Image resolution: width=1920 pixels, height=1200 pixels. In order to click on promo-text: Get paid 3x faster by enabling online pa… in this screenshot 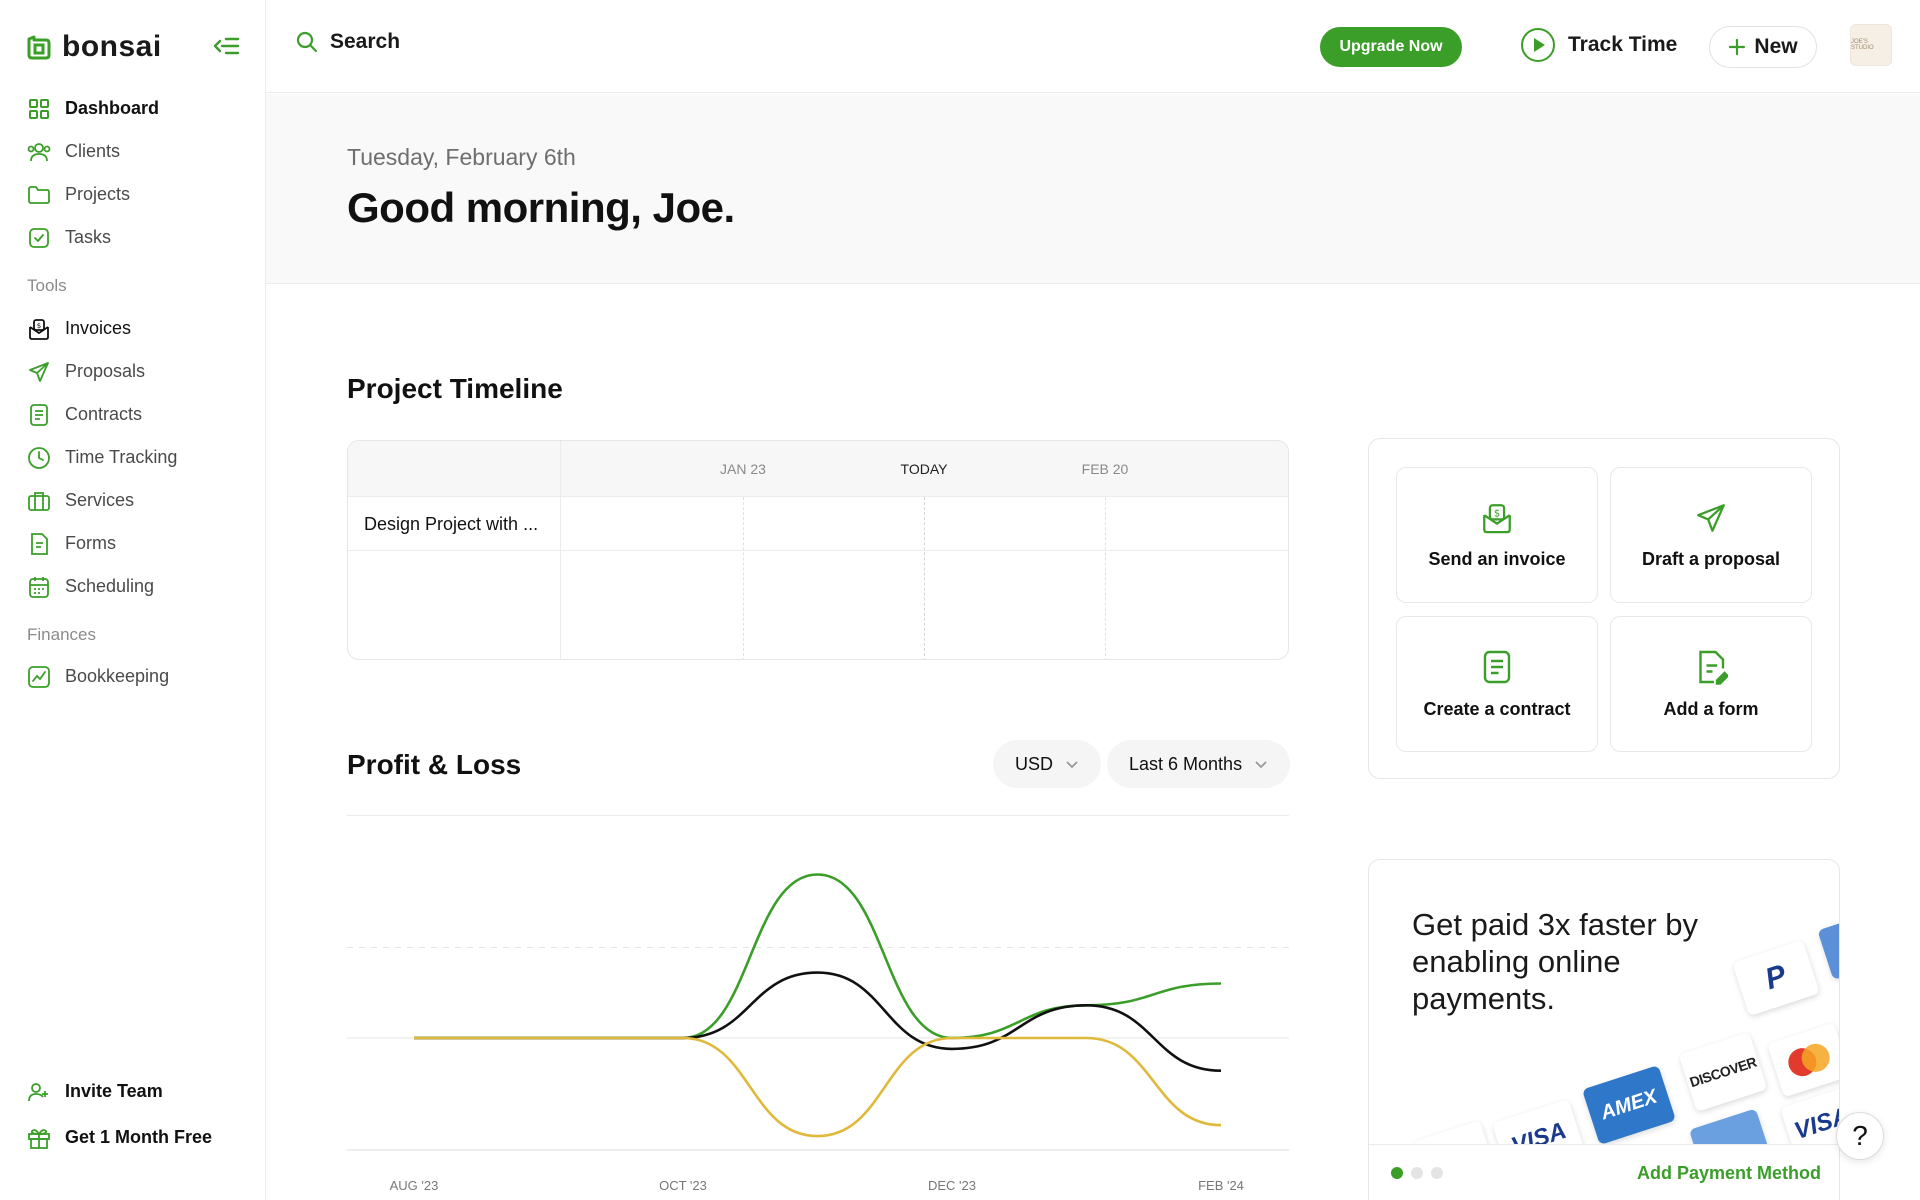, I will do `click(1555, 961)`.